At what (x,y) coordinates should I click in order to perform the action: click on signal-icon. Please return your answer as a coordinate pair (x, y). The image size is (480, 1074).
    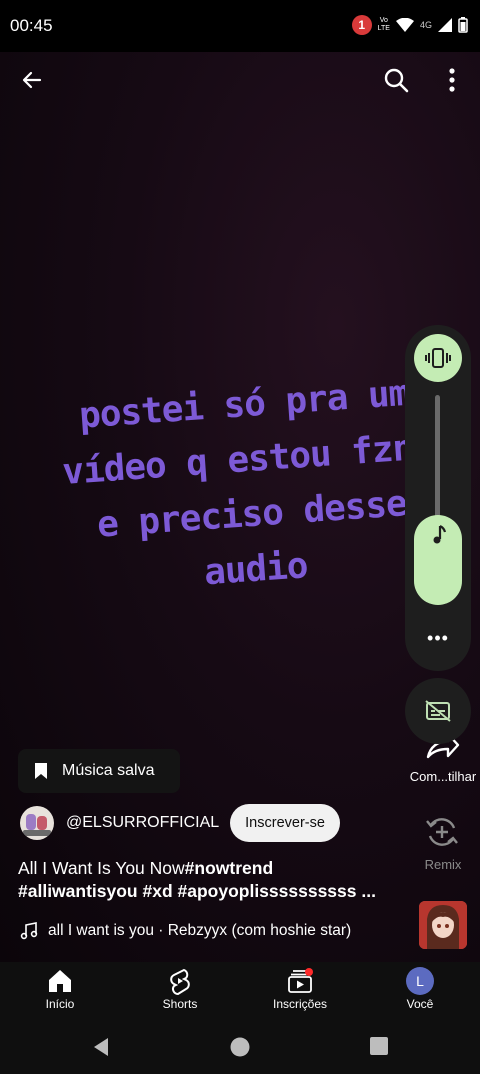
    Looking at the image, I should click on (445, 25).